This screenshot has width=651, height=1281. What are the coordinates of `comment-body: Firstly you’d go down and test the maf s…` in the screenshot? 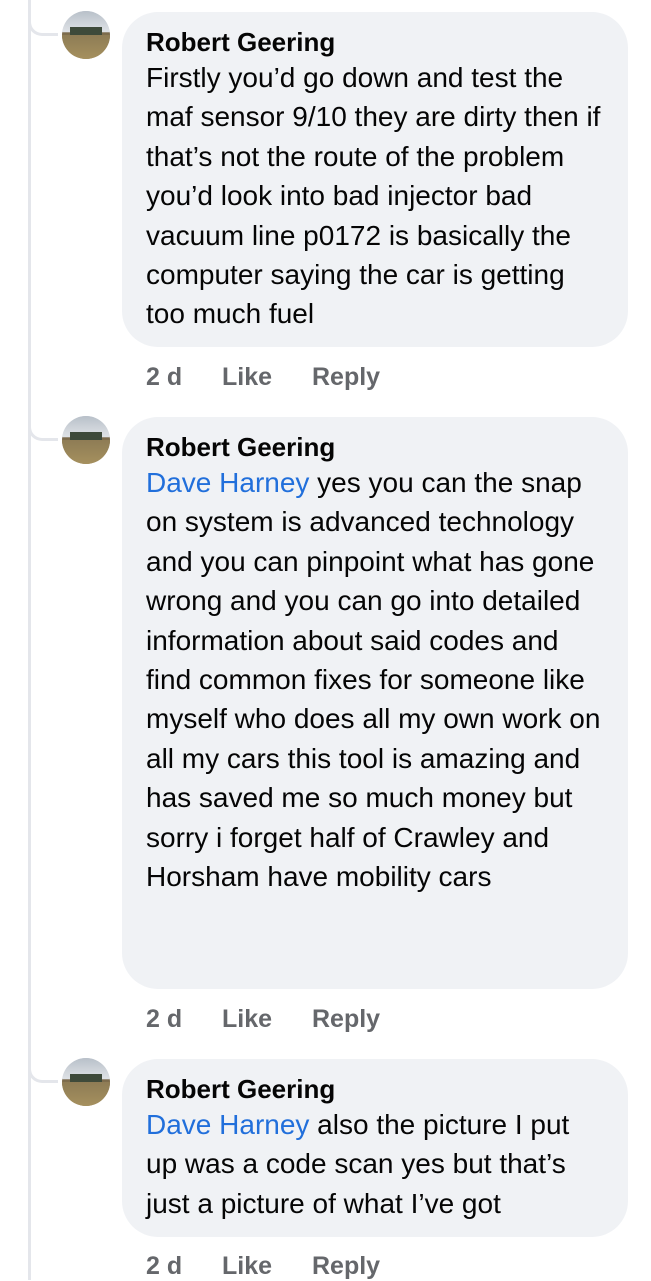 It's located at (373, 196).